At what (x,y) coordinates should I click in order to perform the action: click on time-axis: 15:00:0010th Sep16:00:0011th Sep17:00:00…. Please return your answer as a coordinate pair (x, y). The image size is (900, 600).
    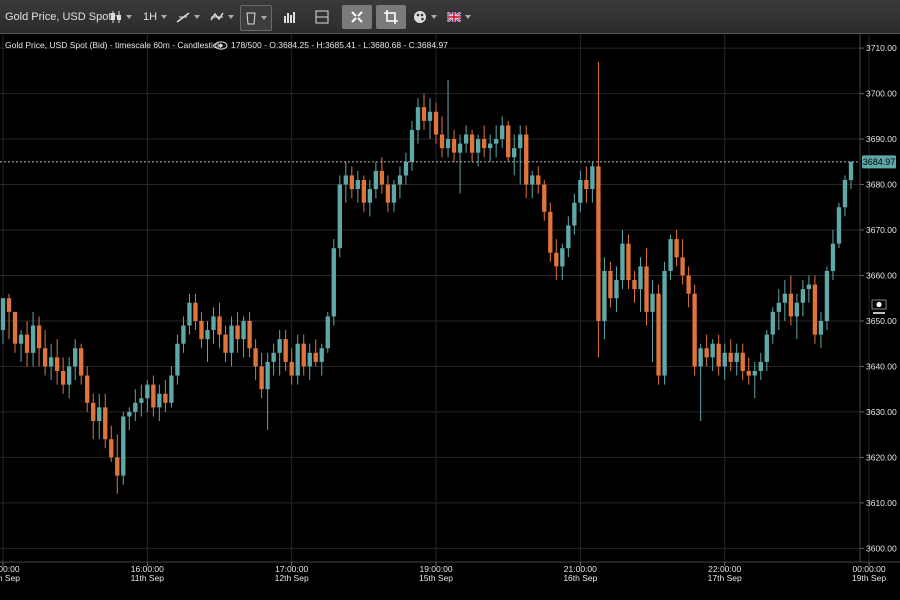
    Looking at the image, I should click on (450, 572).